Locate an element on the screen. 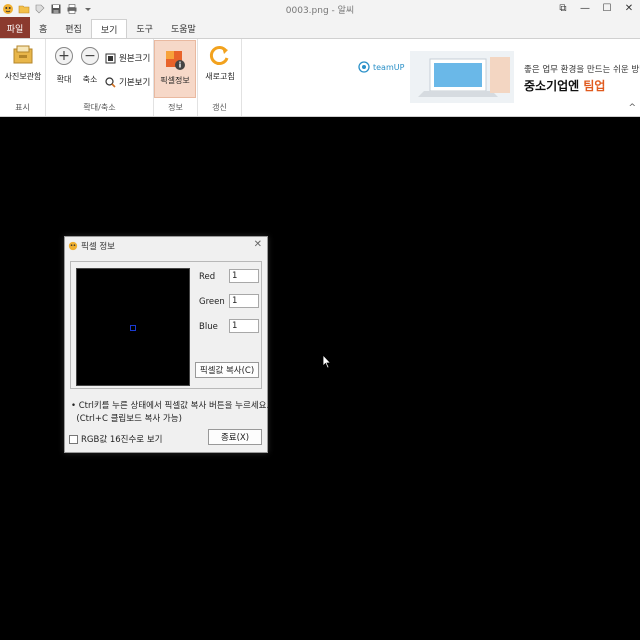  zoom-out-label: 축소 is located at coordinates (90, 79).